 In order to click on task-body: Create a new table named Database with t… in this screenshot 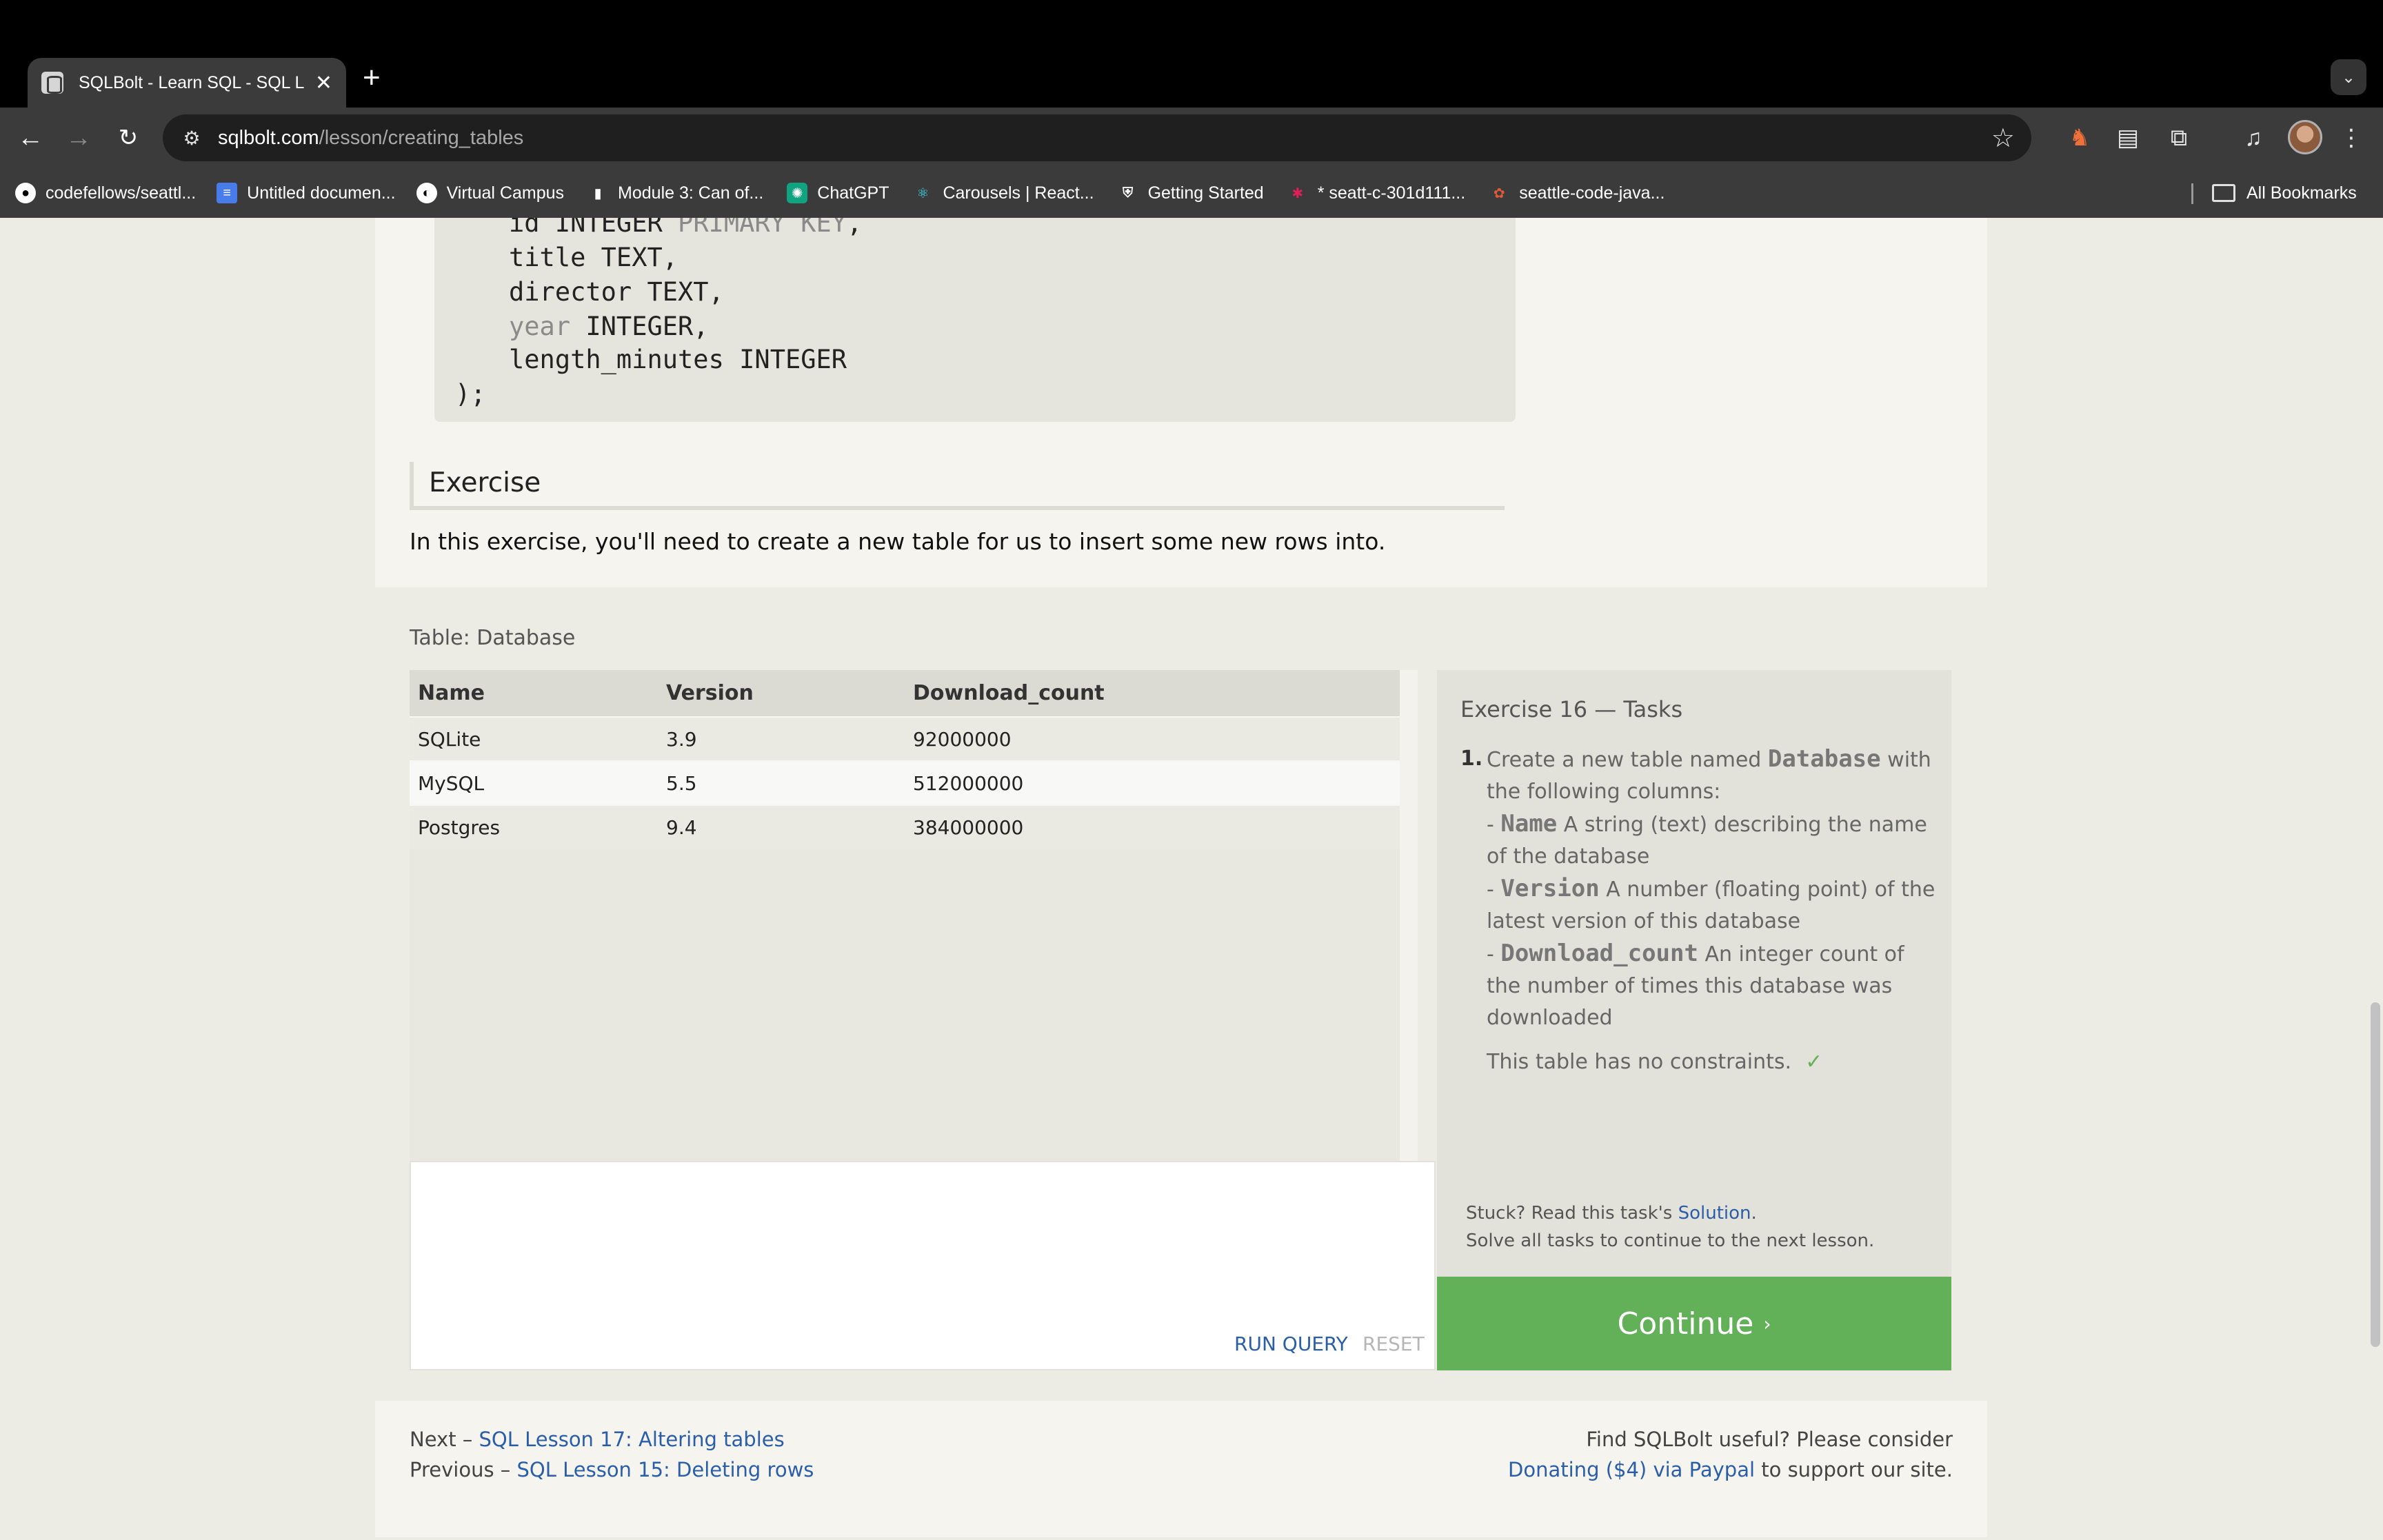, I will do `click(1711, 911)`.